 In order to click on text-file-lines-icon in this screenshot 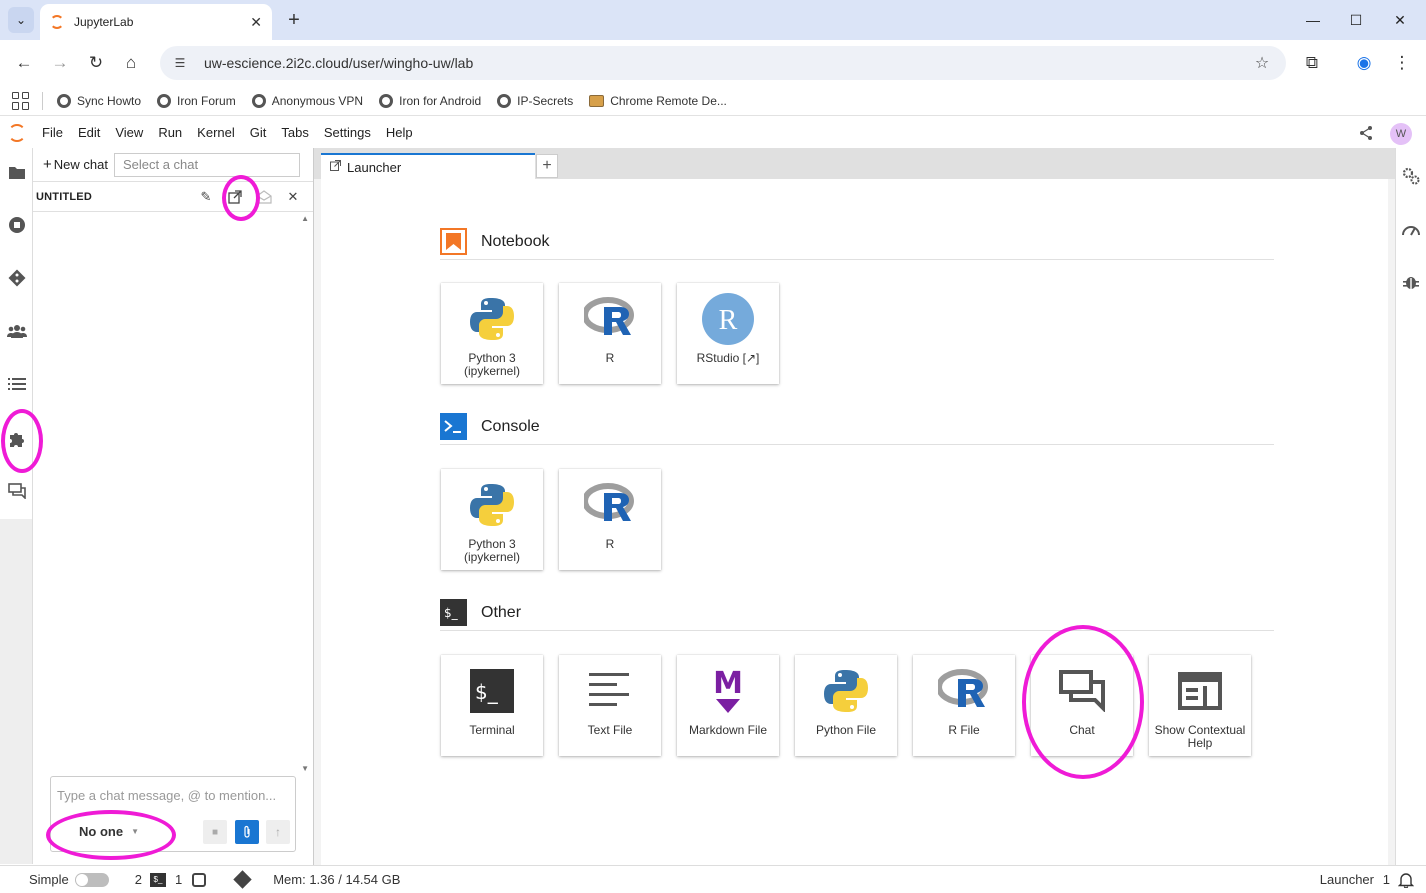, I will do `click(610, 691)`.